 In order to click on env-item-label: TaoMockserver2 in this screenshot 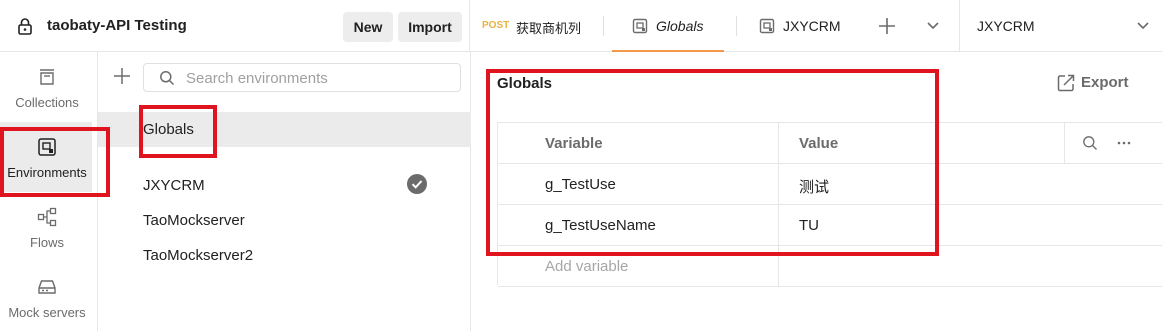, I will do `click(198, 255)`.